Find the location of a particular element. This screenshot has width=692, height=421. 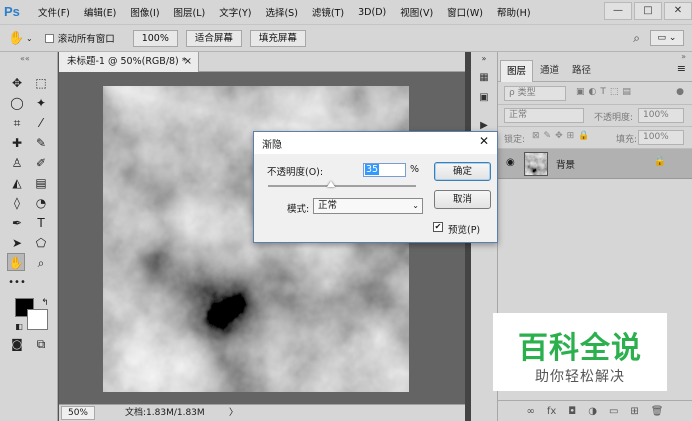

menu-edit: 编辑(E) is located at coordinates (100, 12).